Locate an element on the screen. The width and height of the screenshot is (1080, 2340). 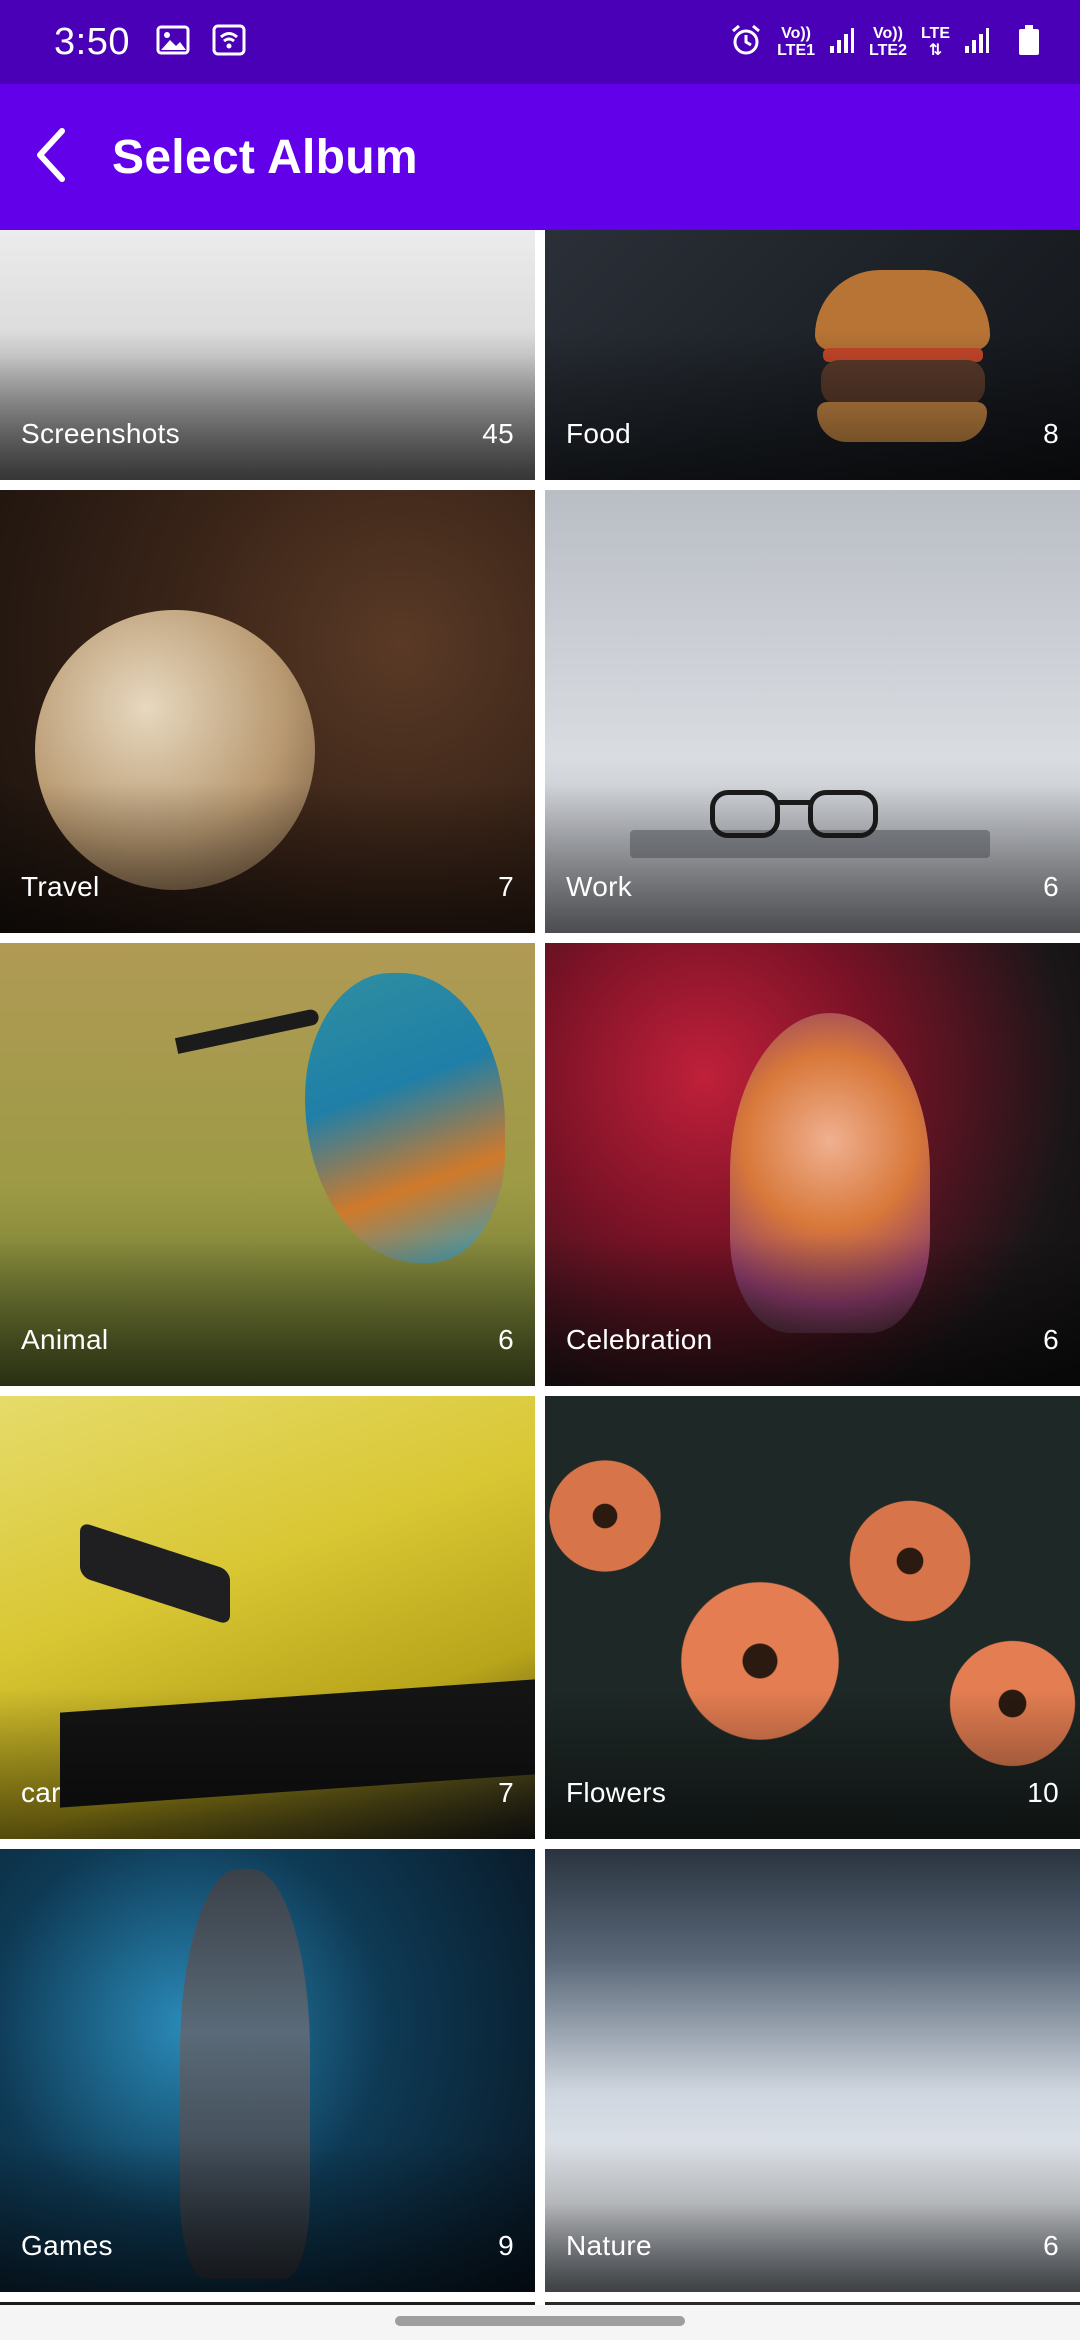
arrow-back-icon is located at coordinates (50, 157).